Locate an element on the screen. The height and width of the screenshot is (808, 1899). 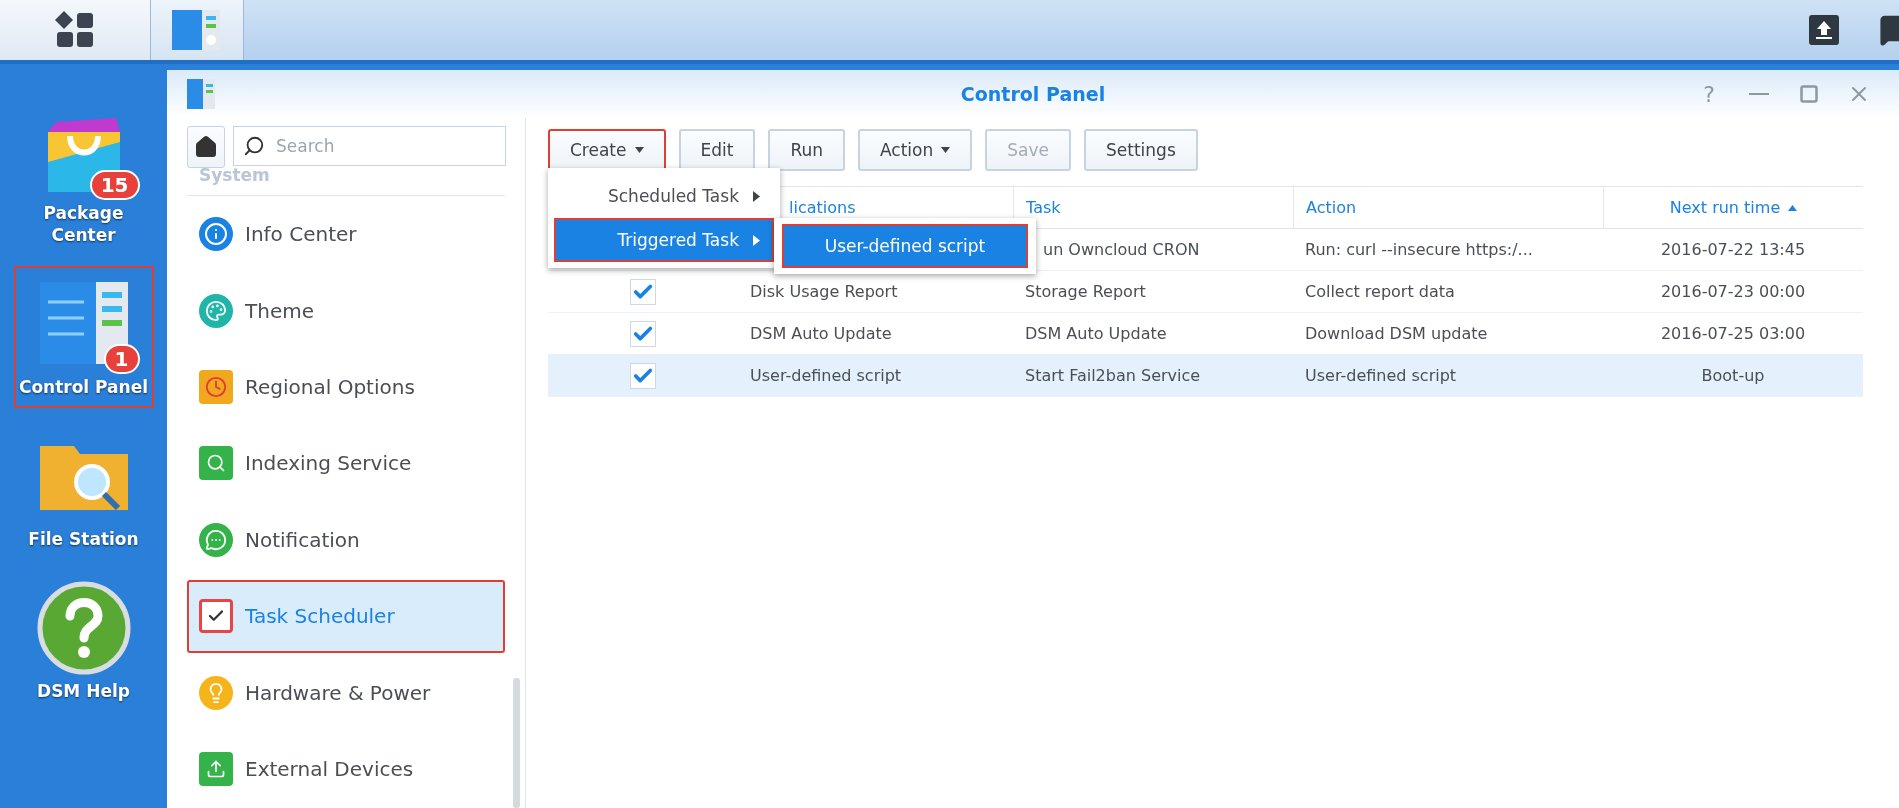
search-field: Search is located at coordinates (369, 146).